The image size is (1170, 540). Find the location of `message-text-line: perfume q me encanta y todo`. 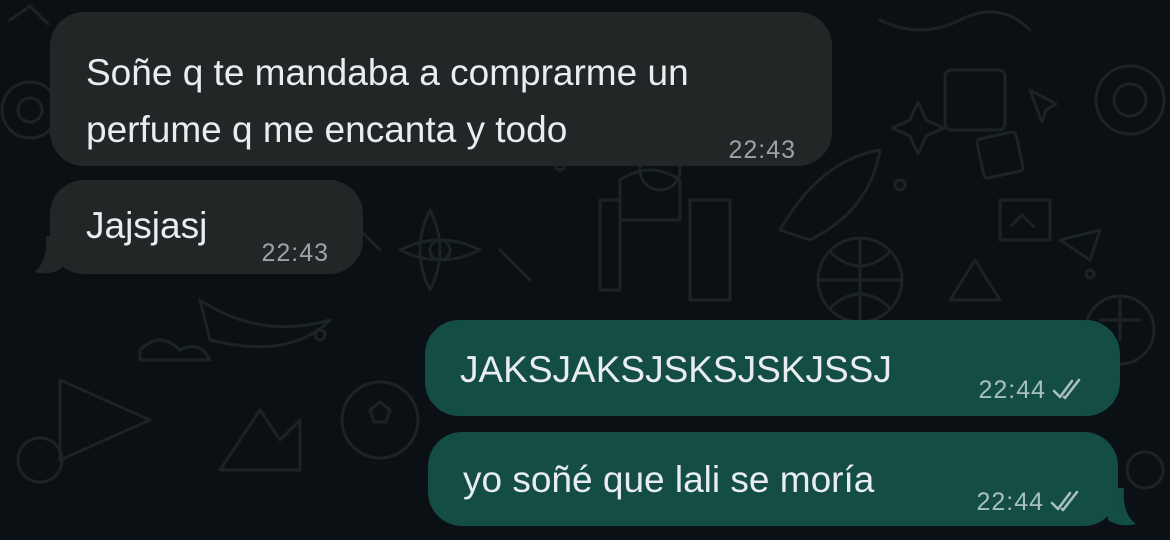

message-text-line: perfume q me encanta y todo is located at coordinates (327, 129).